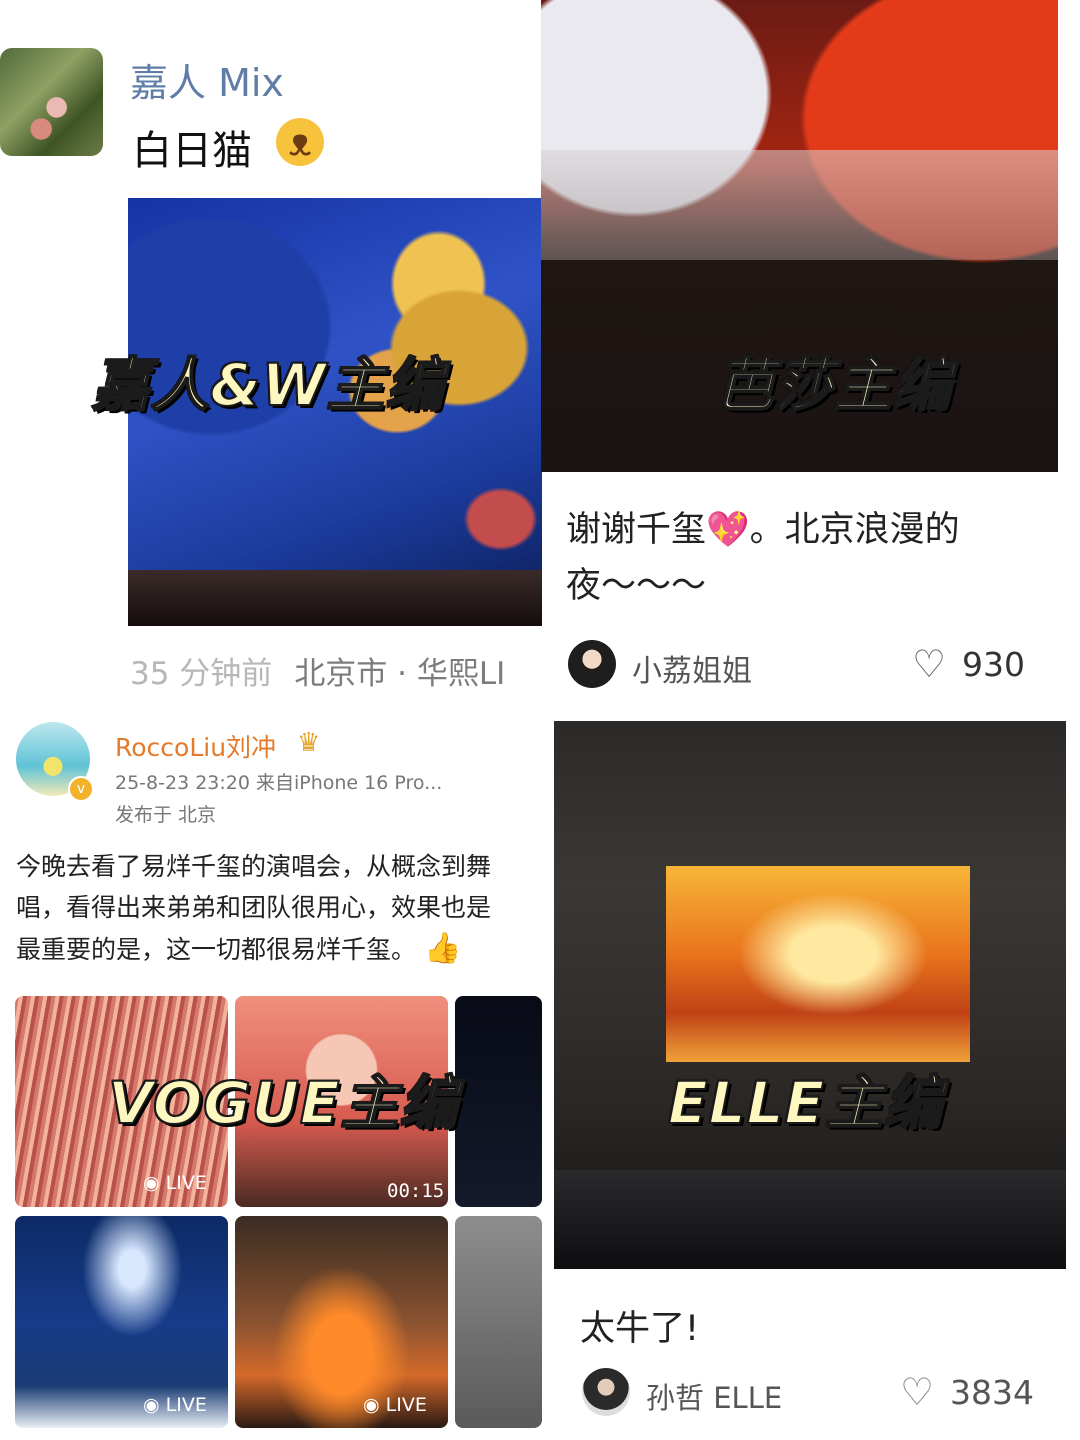 Image resolution: width=1080 pixels, height=1440 pixels. Describe the element at coordinates (993, 664) in the screenshot. I see `like-count: 930` at that location.